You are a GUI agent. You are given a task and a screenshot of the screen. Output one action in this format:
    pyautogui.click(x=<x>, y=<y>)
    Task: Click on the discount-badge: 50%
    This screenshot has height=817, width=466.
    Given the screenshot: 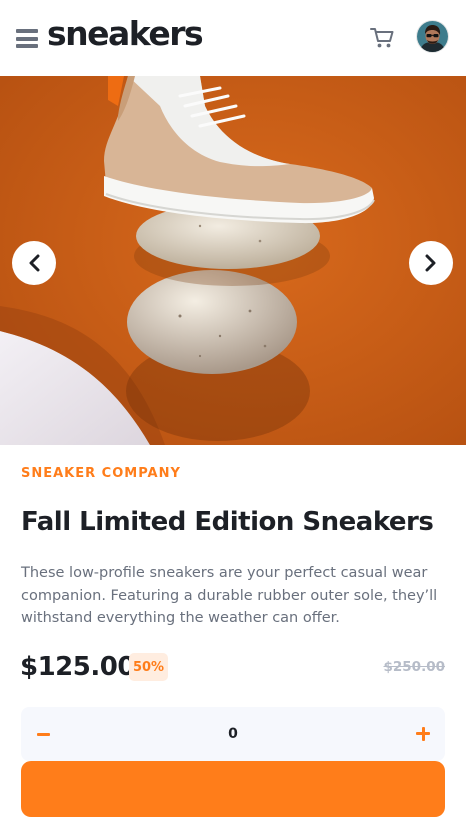 What is the action you would take?
    pyautogui.click(x=148, y=667)
    